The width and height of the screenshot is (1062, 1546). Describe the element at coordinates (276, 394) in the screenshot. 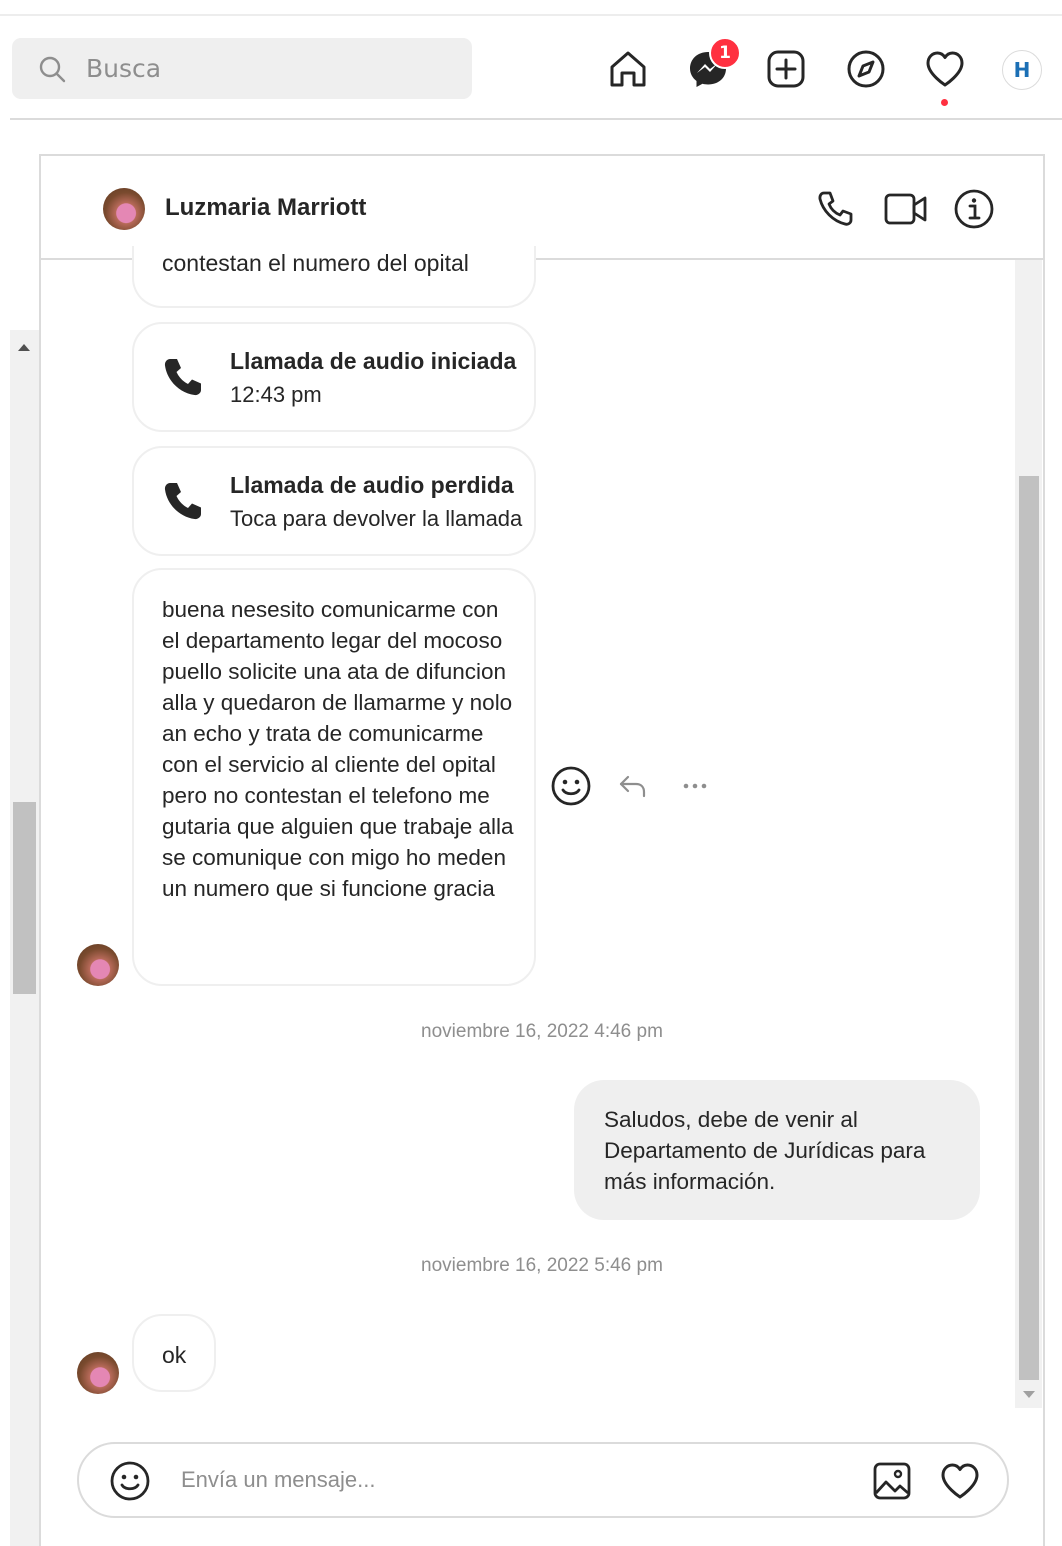

I see `call-time: 12:43 pm` at that location.